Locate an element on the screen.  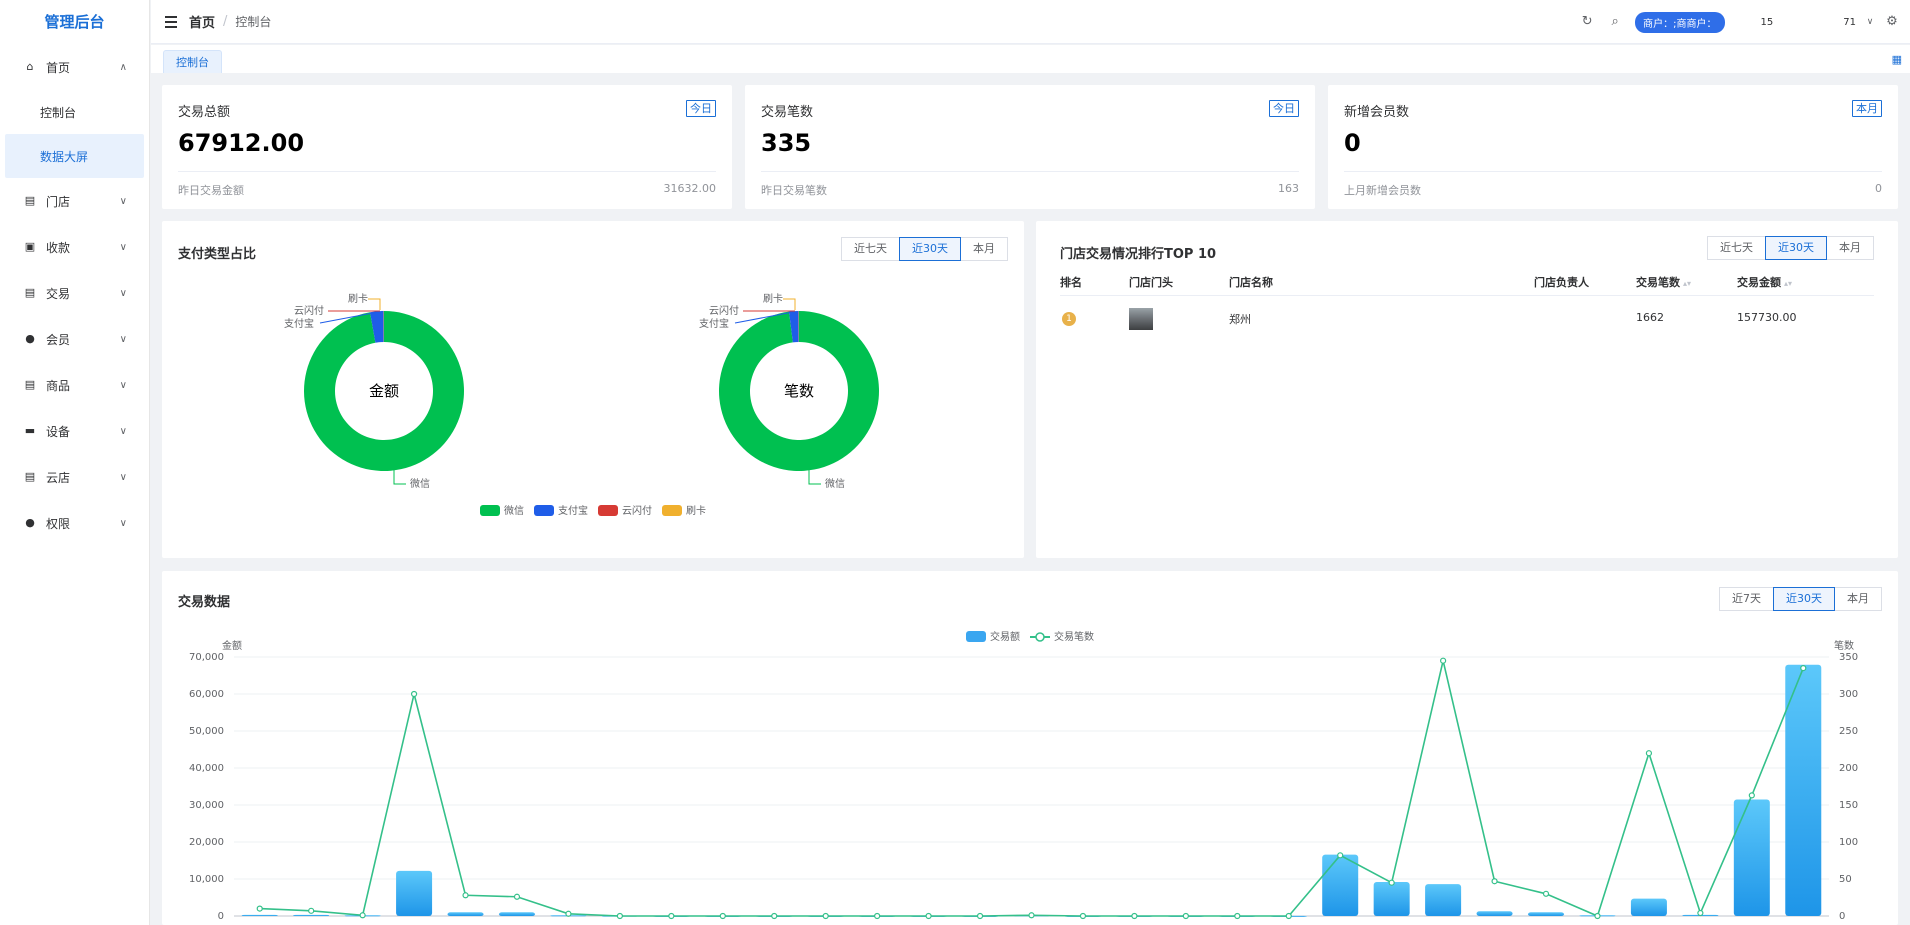
legend-item: 交易笔数 is located at coordinates (1062, 636).